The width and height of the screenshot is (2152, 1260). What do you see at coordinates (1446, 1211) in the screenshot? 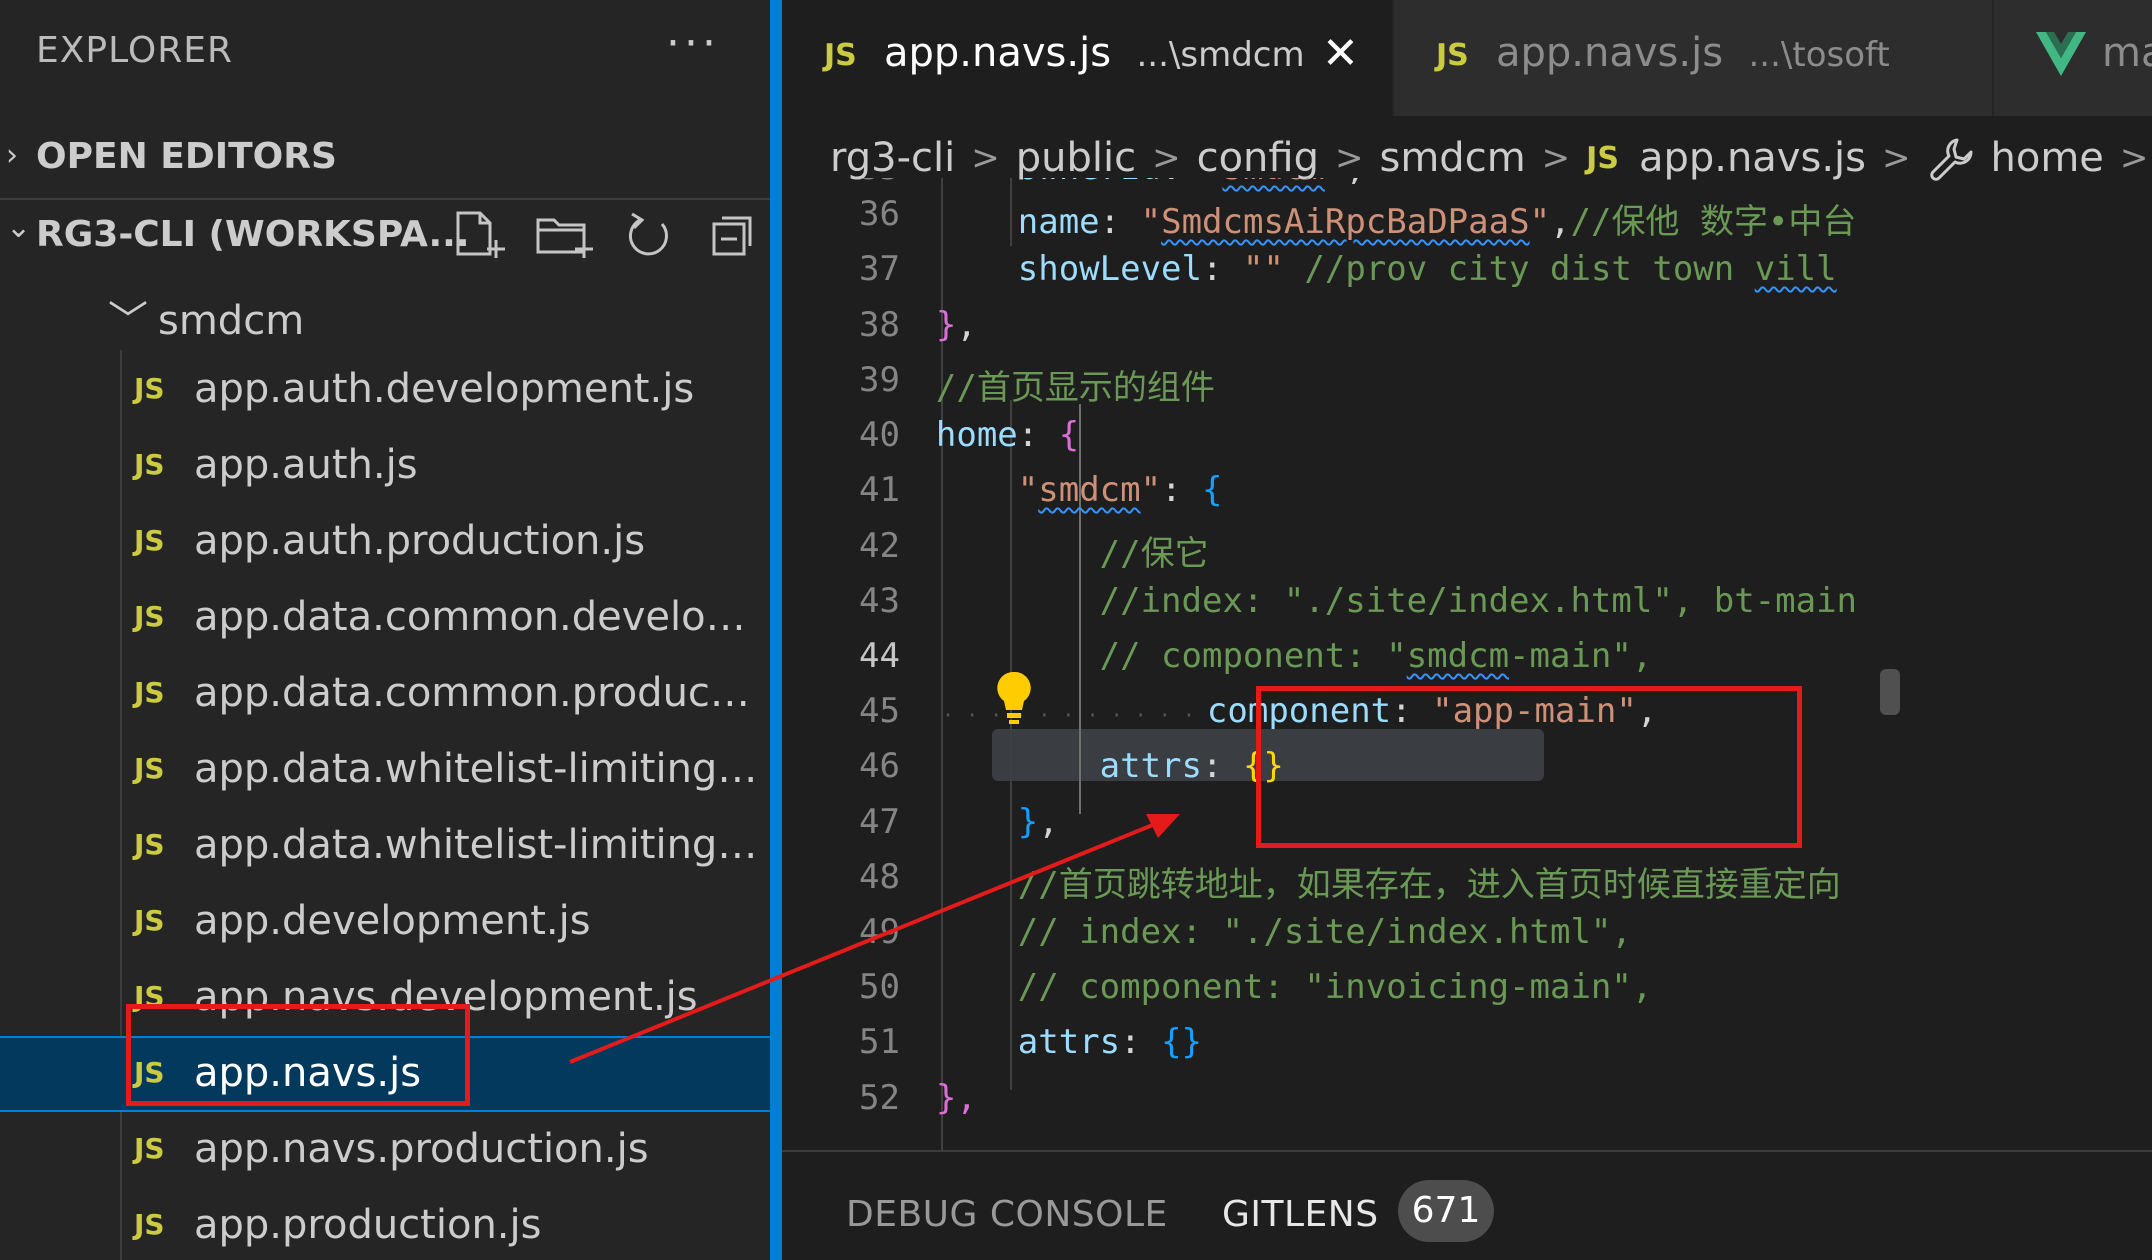
I see `gitlens-count-badge: 671` at bounding box center [1446, 1211].